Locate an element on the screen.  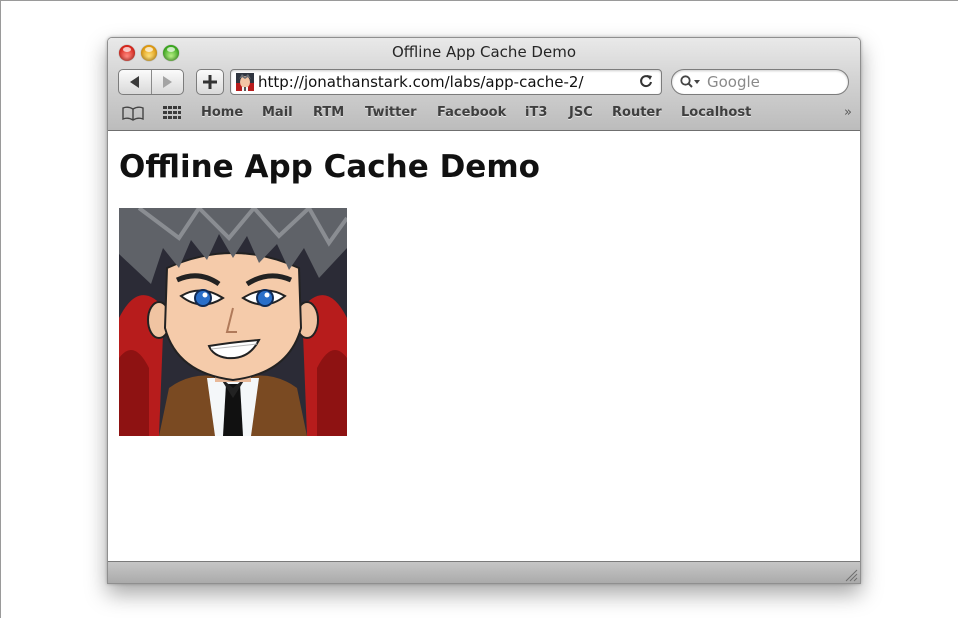
bookmark-twitter: Twitter is located at coordinates (391, 112).